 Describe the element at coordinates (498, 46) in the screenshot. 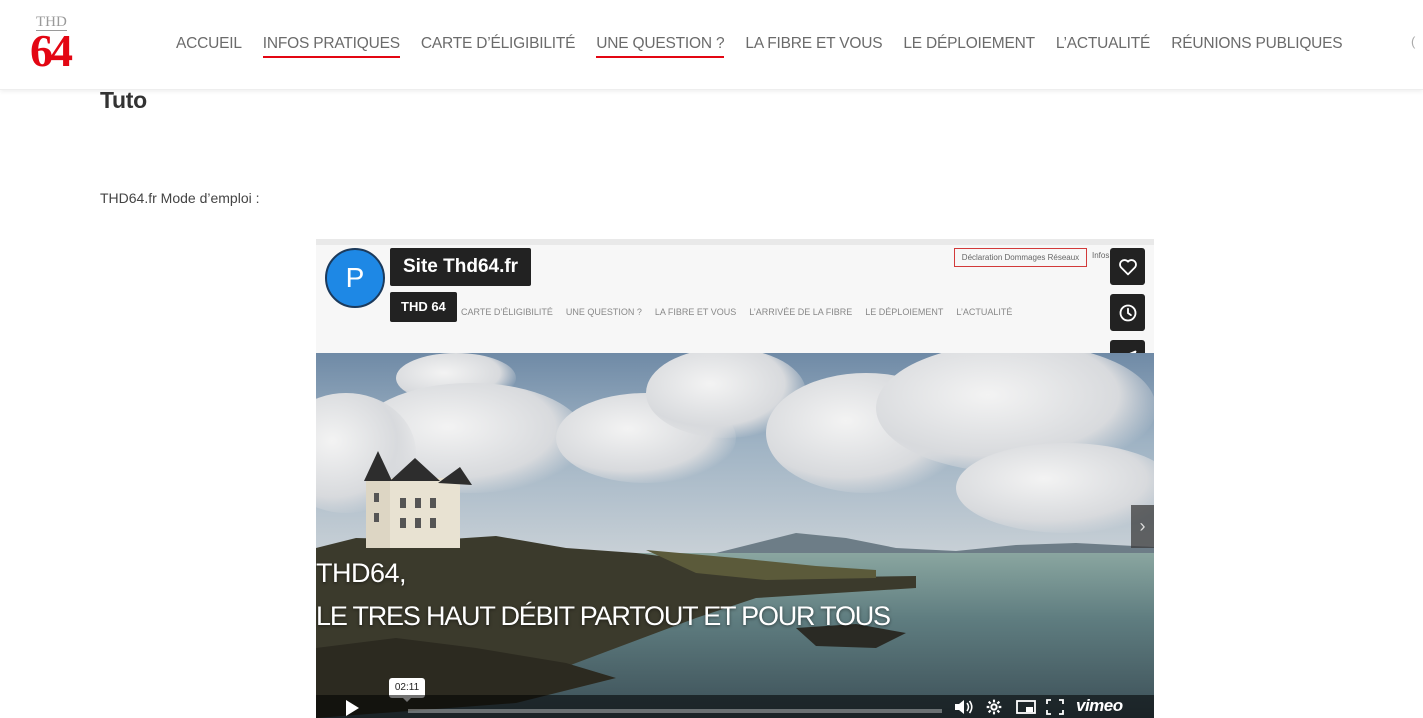

I see `nav-item-carte-eligibilite: CARTE D’ÉLIGIBILITÉ` at that location.